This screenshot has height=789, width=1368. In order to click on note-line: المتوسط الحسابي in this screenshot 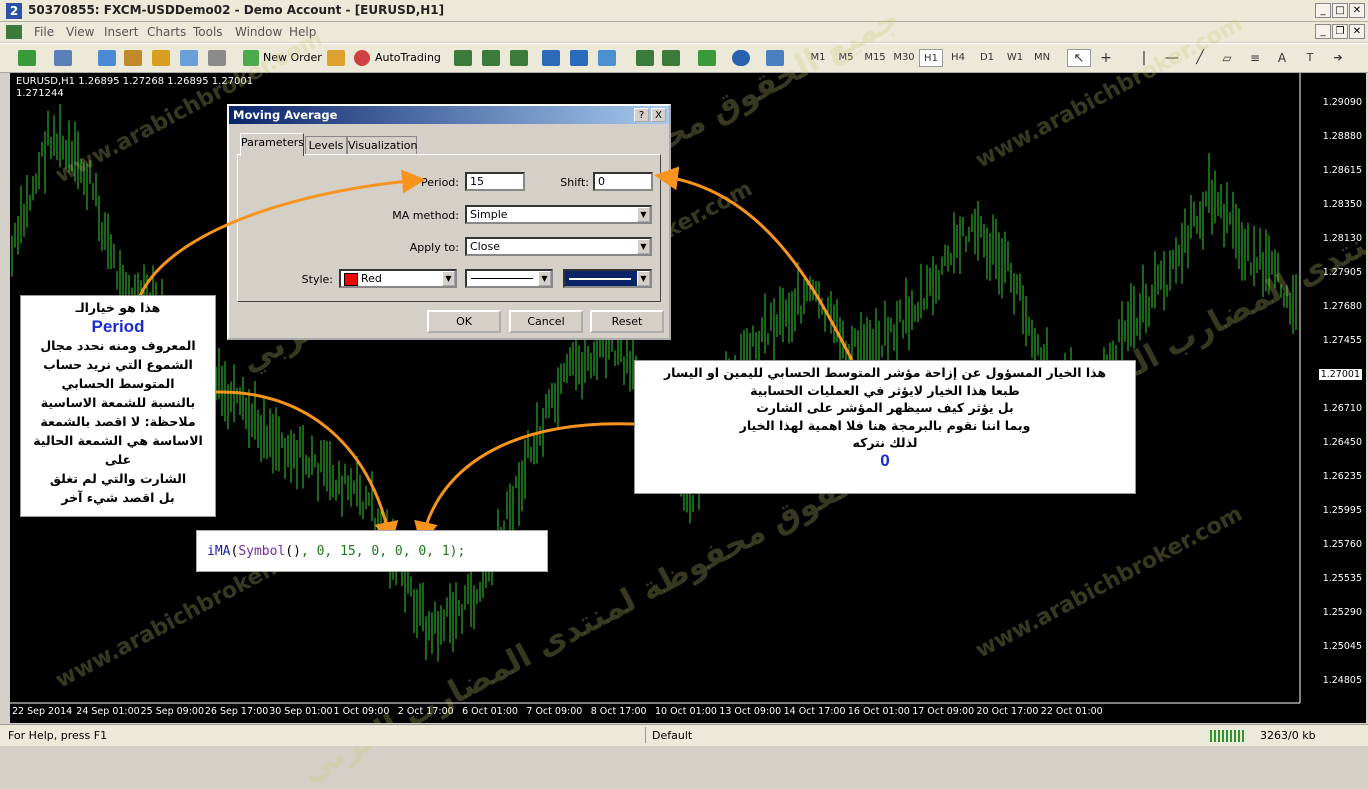, I will do `click(118, 383)`.